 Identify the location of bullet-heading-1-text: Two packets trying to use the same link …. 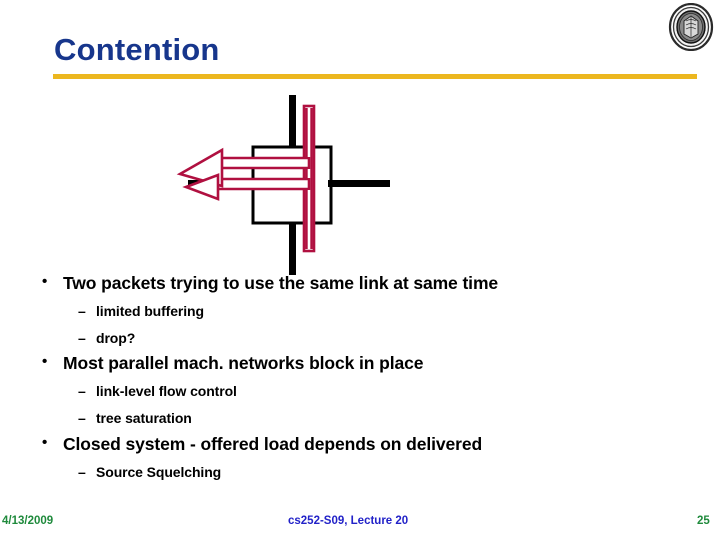
(281, 283).